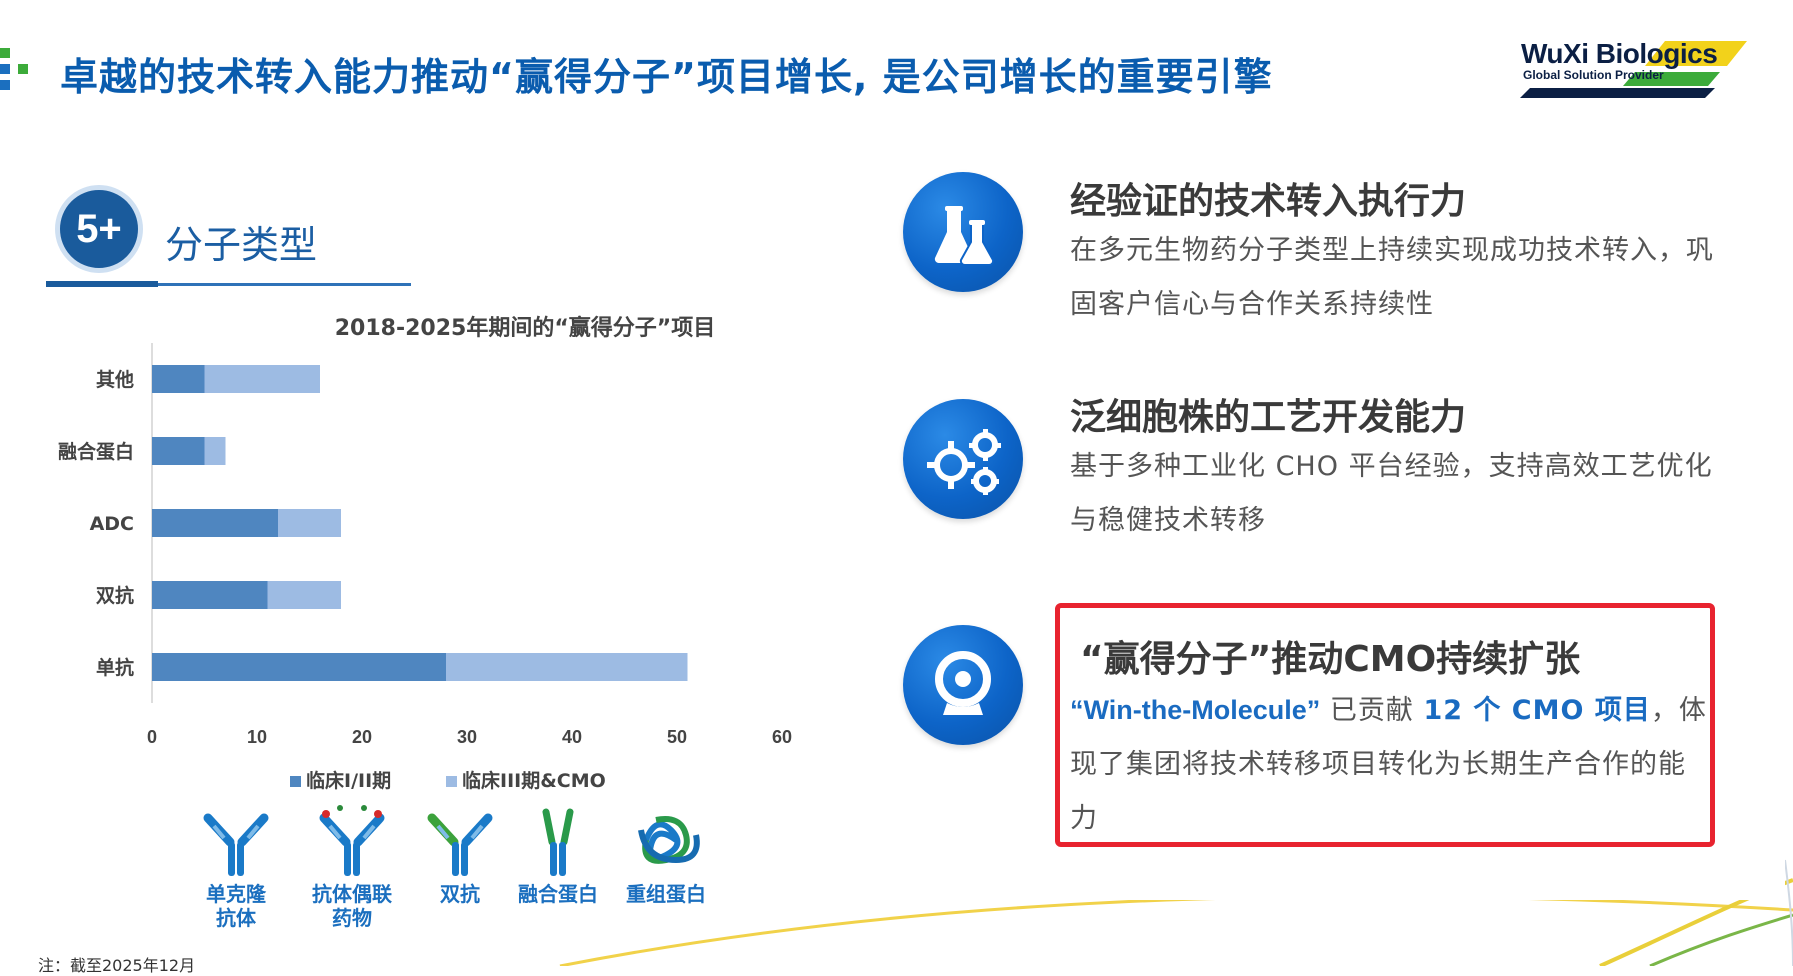  I want to click on highlight-count: 12 个 CMO 项目, so click(1537, 710).